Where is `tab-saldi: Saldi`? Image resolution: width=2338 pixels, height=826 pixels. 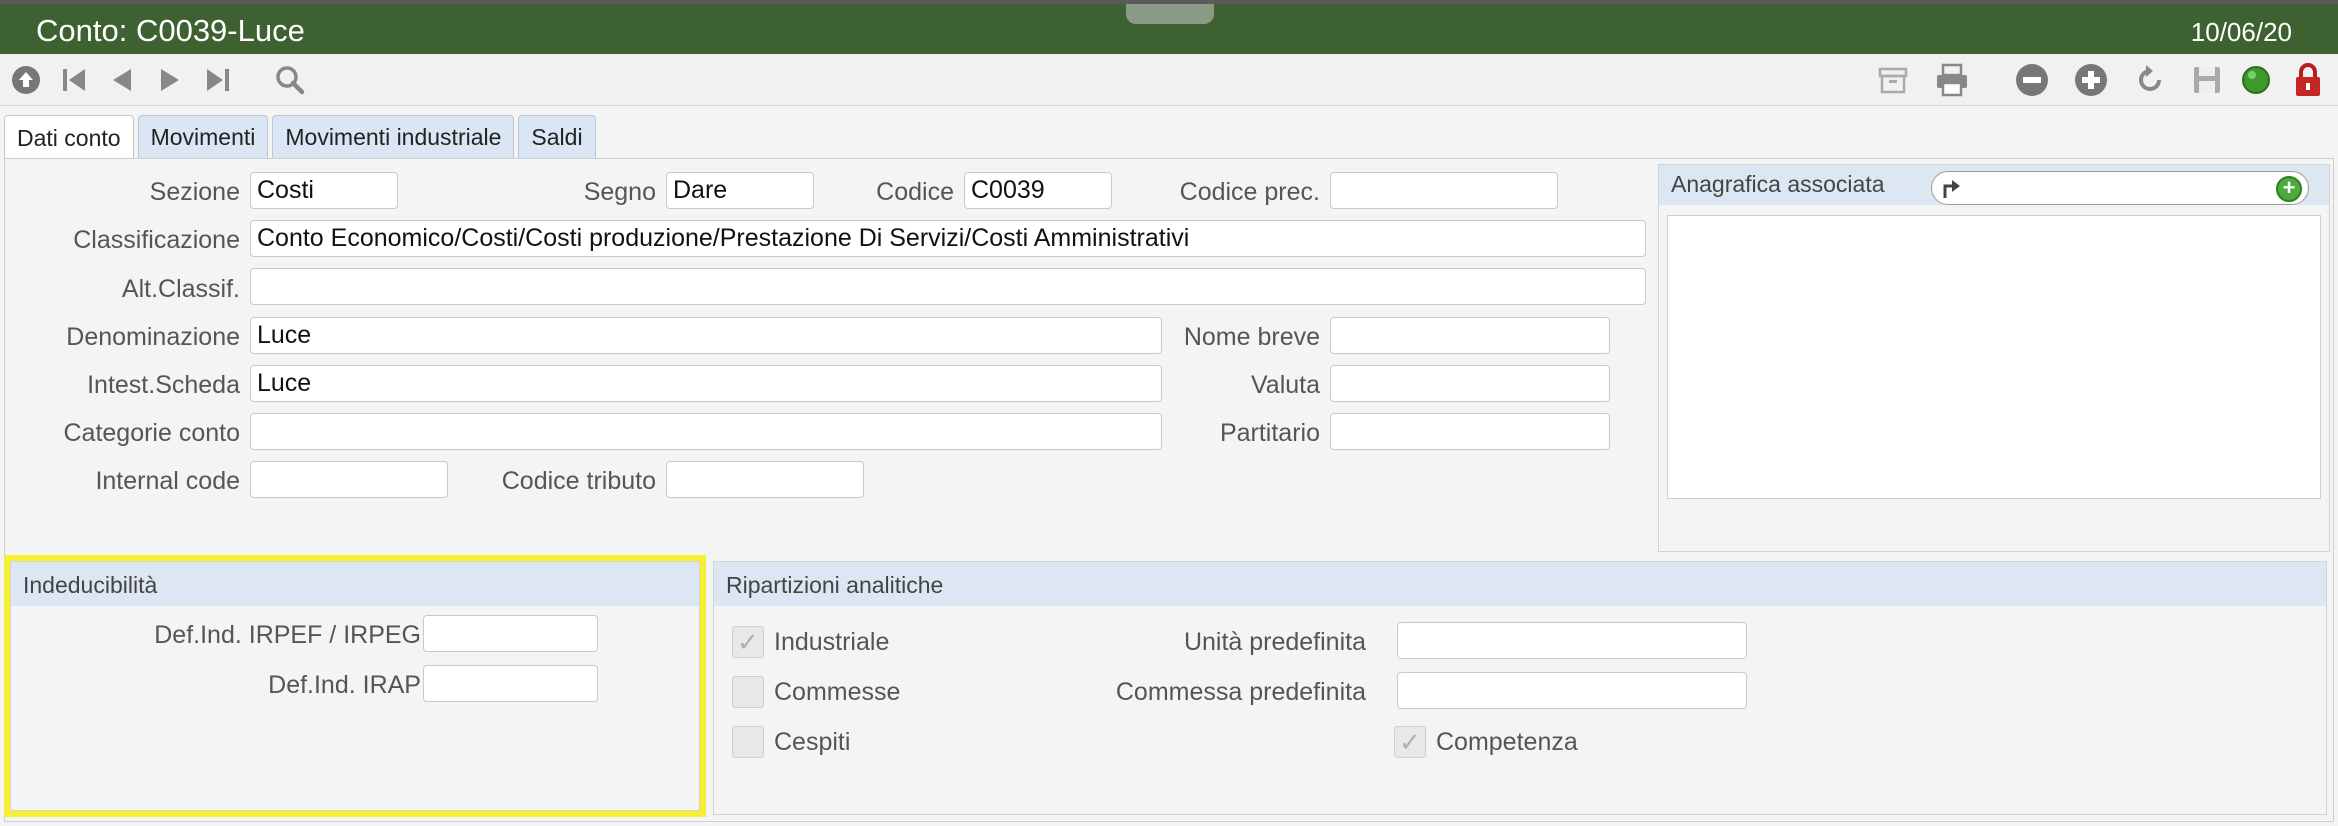
tab-saldi: Saldi is located at coordinates (557, 137).